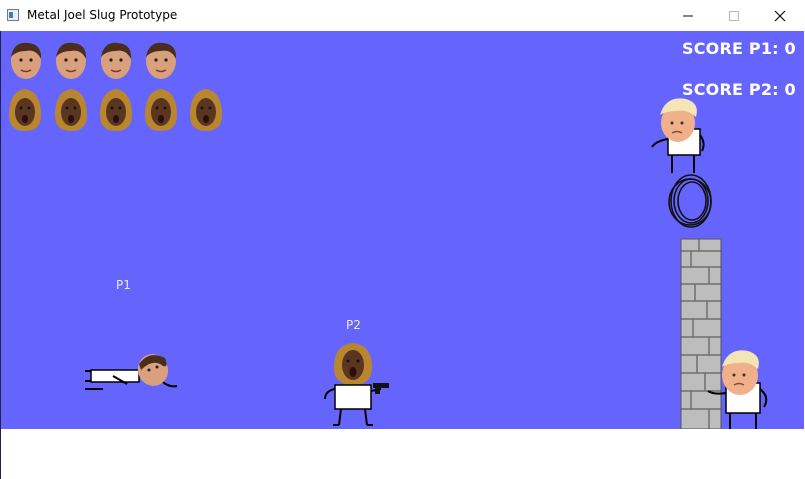 This screenshot has width=805, height=479. What do you see at coordinates (402, 15) in the screenshot?
I see `window-titlebar: Metal Joel Slug Prototype` at bounding box center [402, 15].